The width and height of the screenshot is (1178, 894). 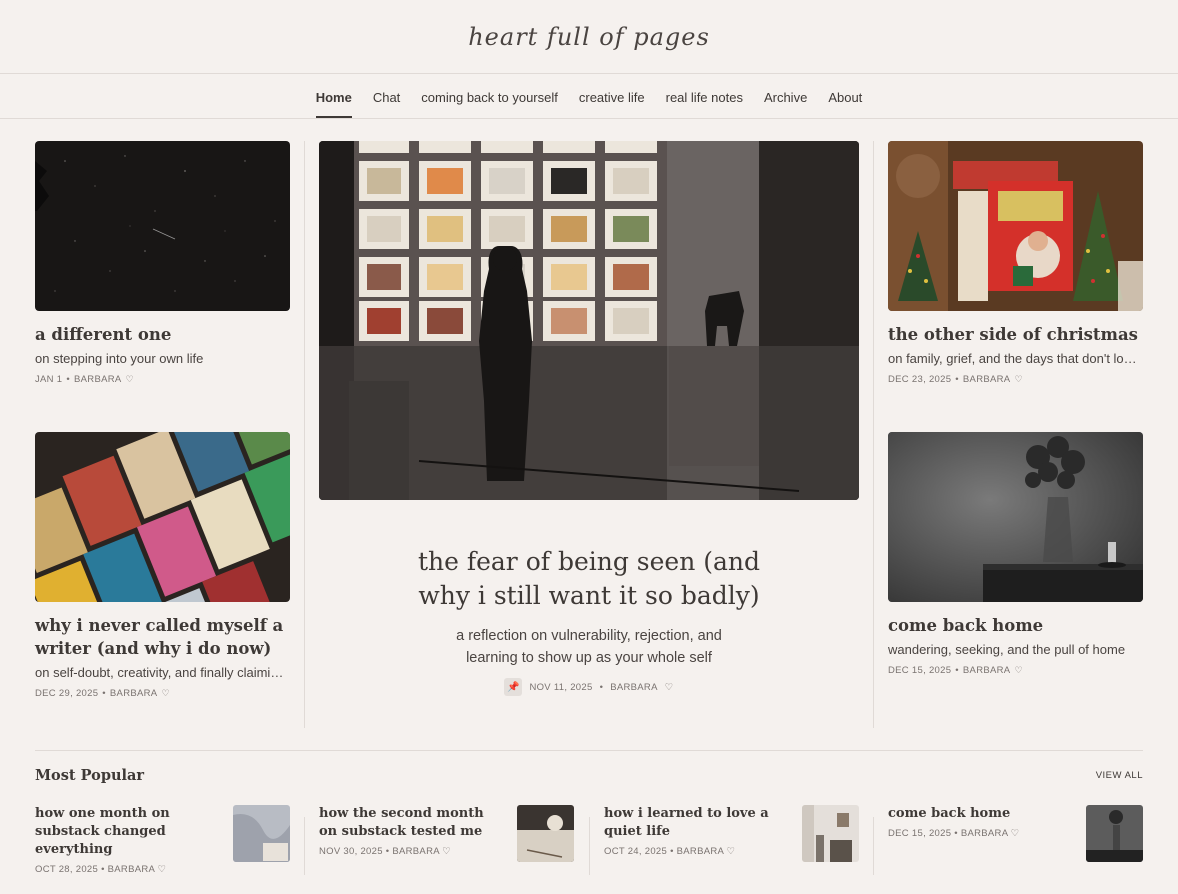 I want to click on nav-real-life-notes: real life notes, so click(x=704, y=96).